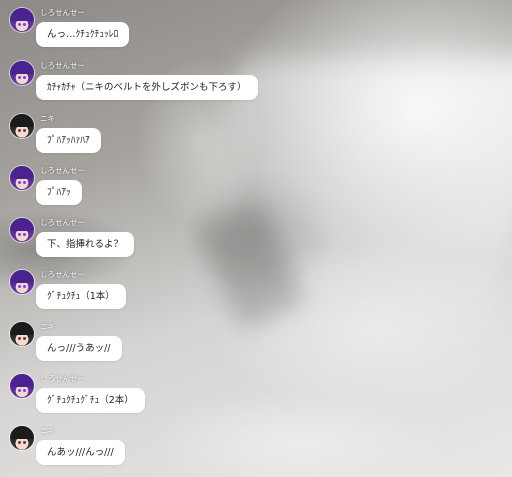 The height and width of the screenshot is (477, 512). Describe the element at coordinates (90, 400) in the screenshot. I see `message-bubble: ｸﾞﾁｭｸﾁｭｸﾞﾁｭ（2本）` at that location.